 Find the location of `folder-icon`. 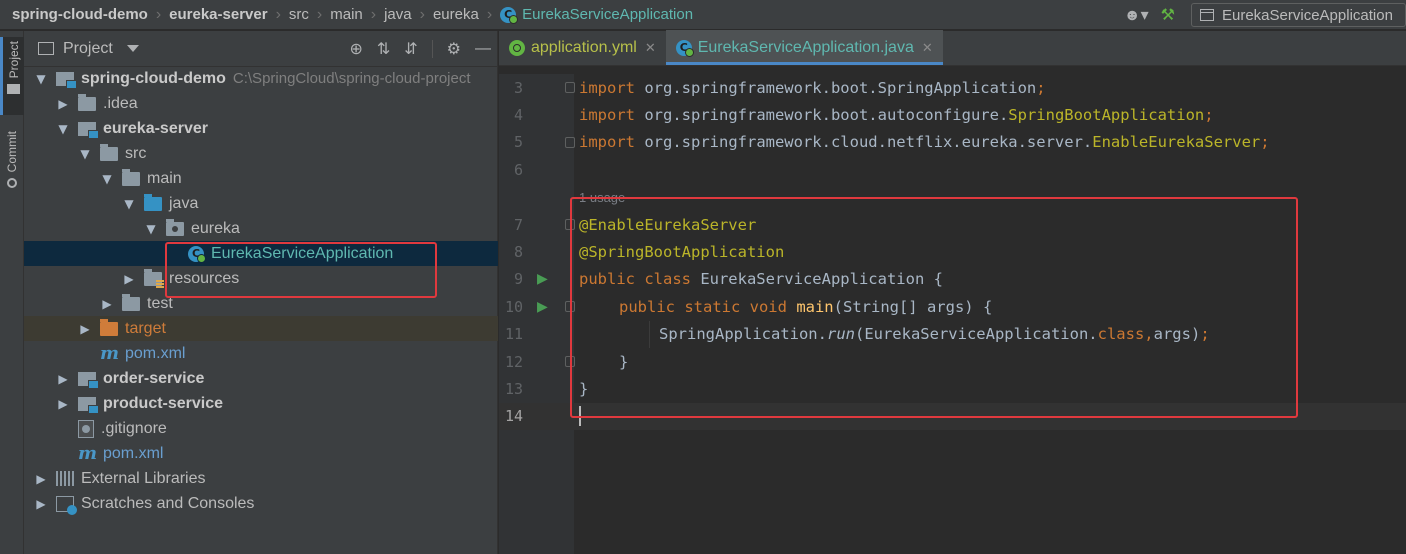

folder-icon is located at coordinates (13, 89).